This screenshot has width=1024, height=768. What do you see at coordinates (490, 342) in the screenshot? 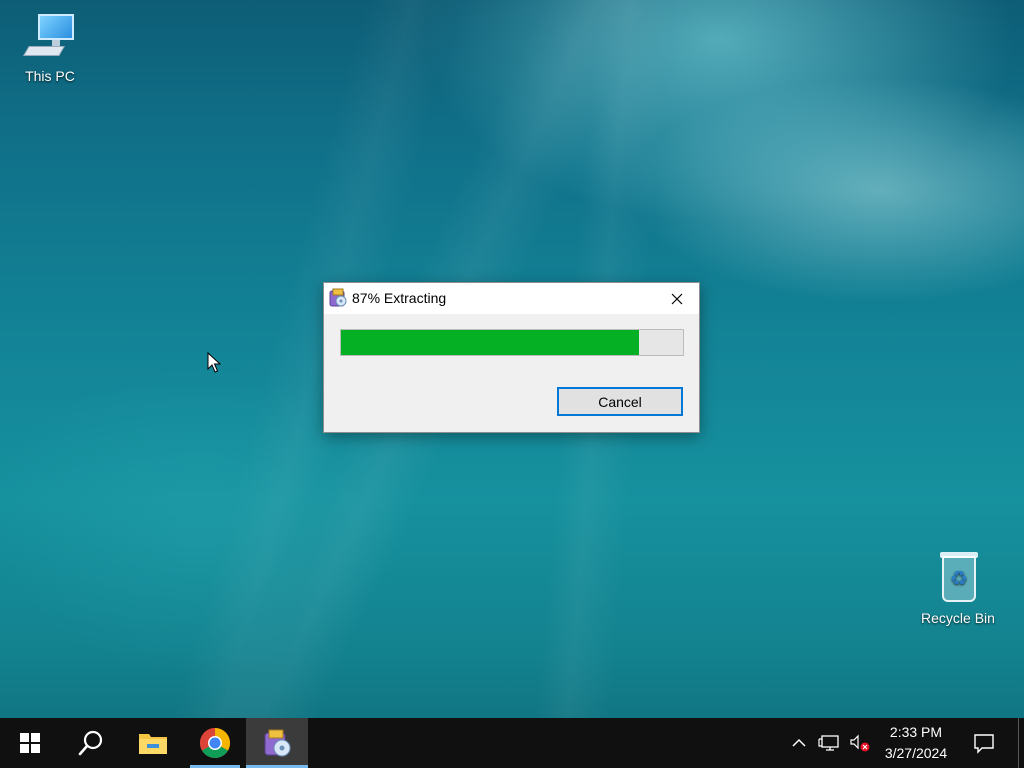
I see `progress-bar-fill` at bounding box center [490, 342].